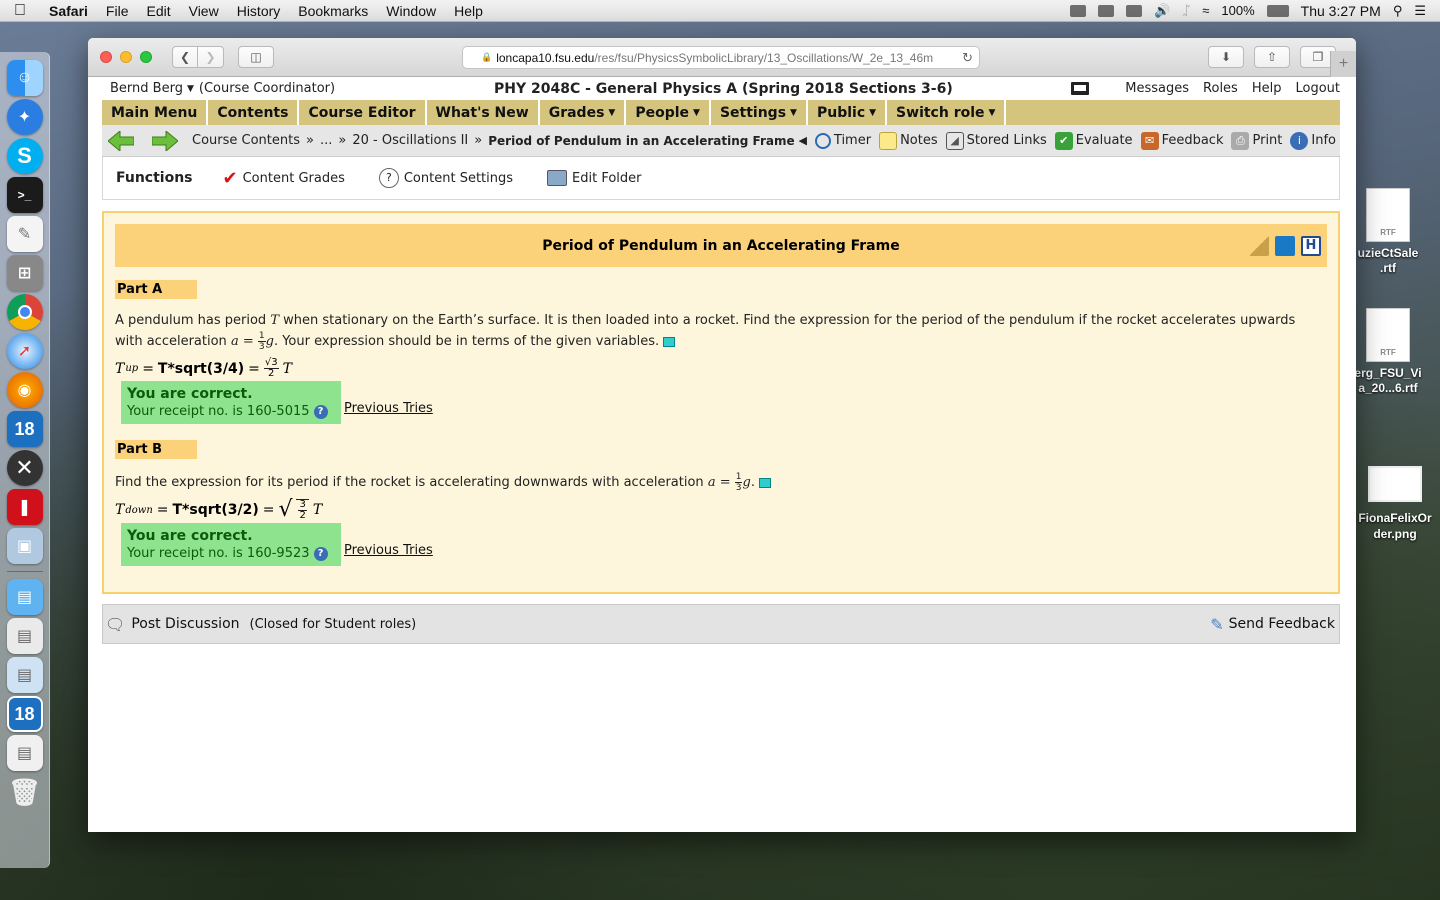  What do you see at coordinates (24, 753) in the screenshot?
I see `document-thumb-icon-3: ▤` at bounding box center [24, 753].